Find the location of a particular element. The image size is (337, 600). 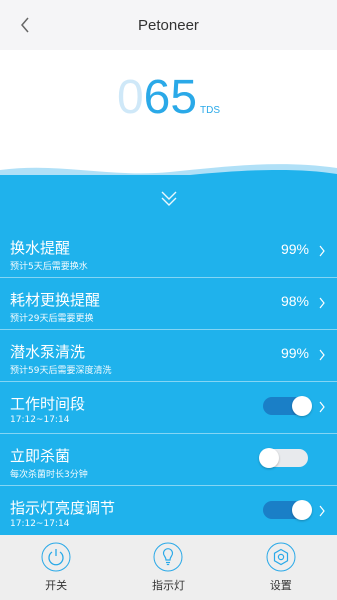

chevron-left-icon is located at coordinates (25, 25).